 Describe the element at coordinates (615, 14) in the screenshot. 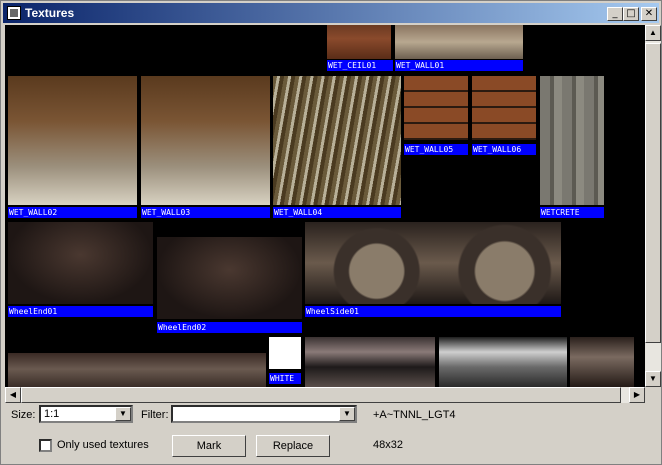

I see `minimize-button: _` at that location.